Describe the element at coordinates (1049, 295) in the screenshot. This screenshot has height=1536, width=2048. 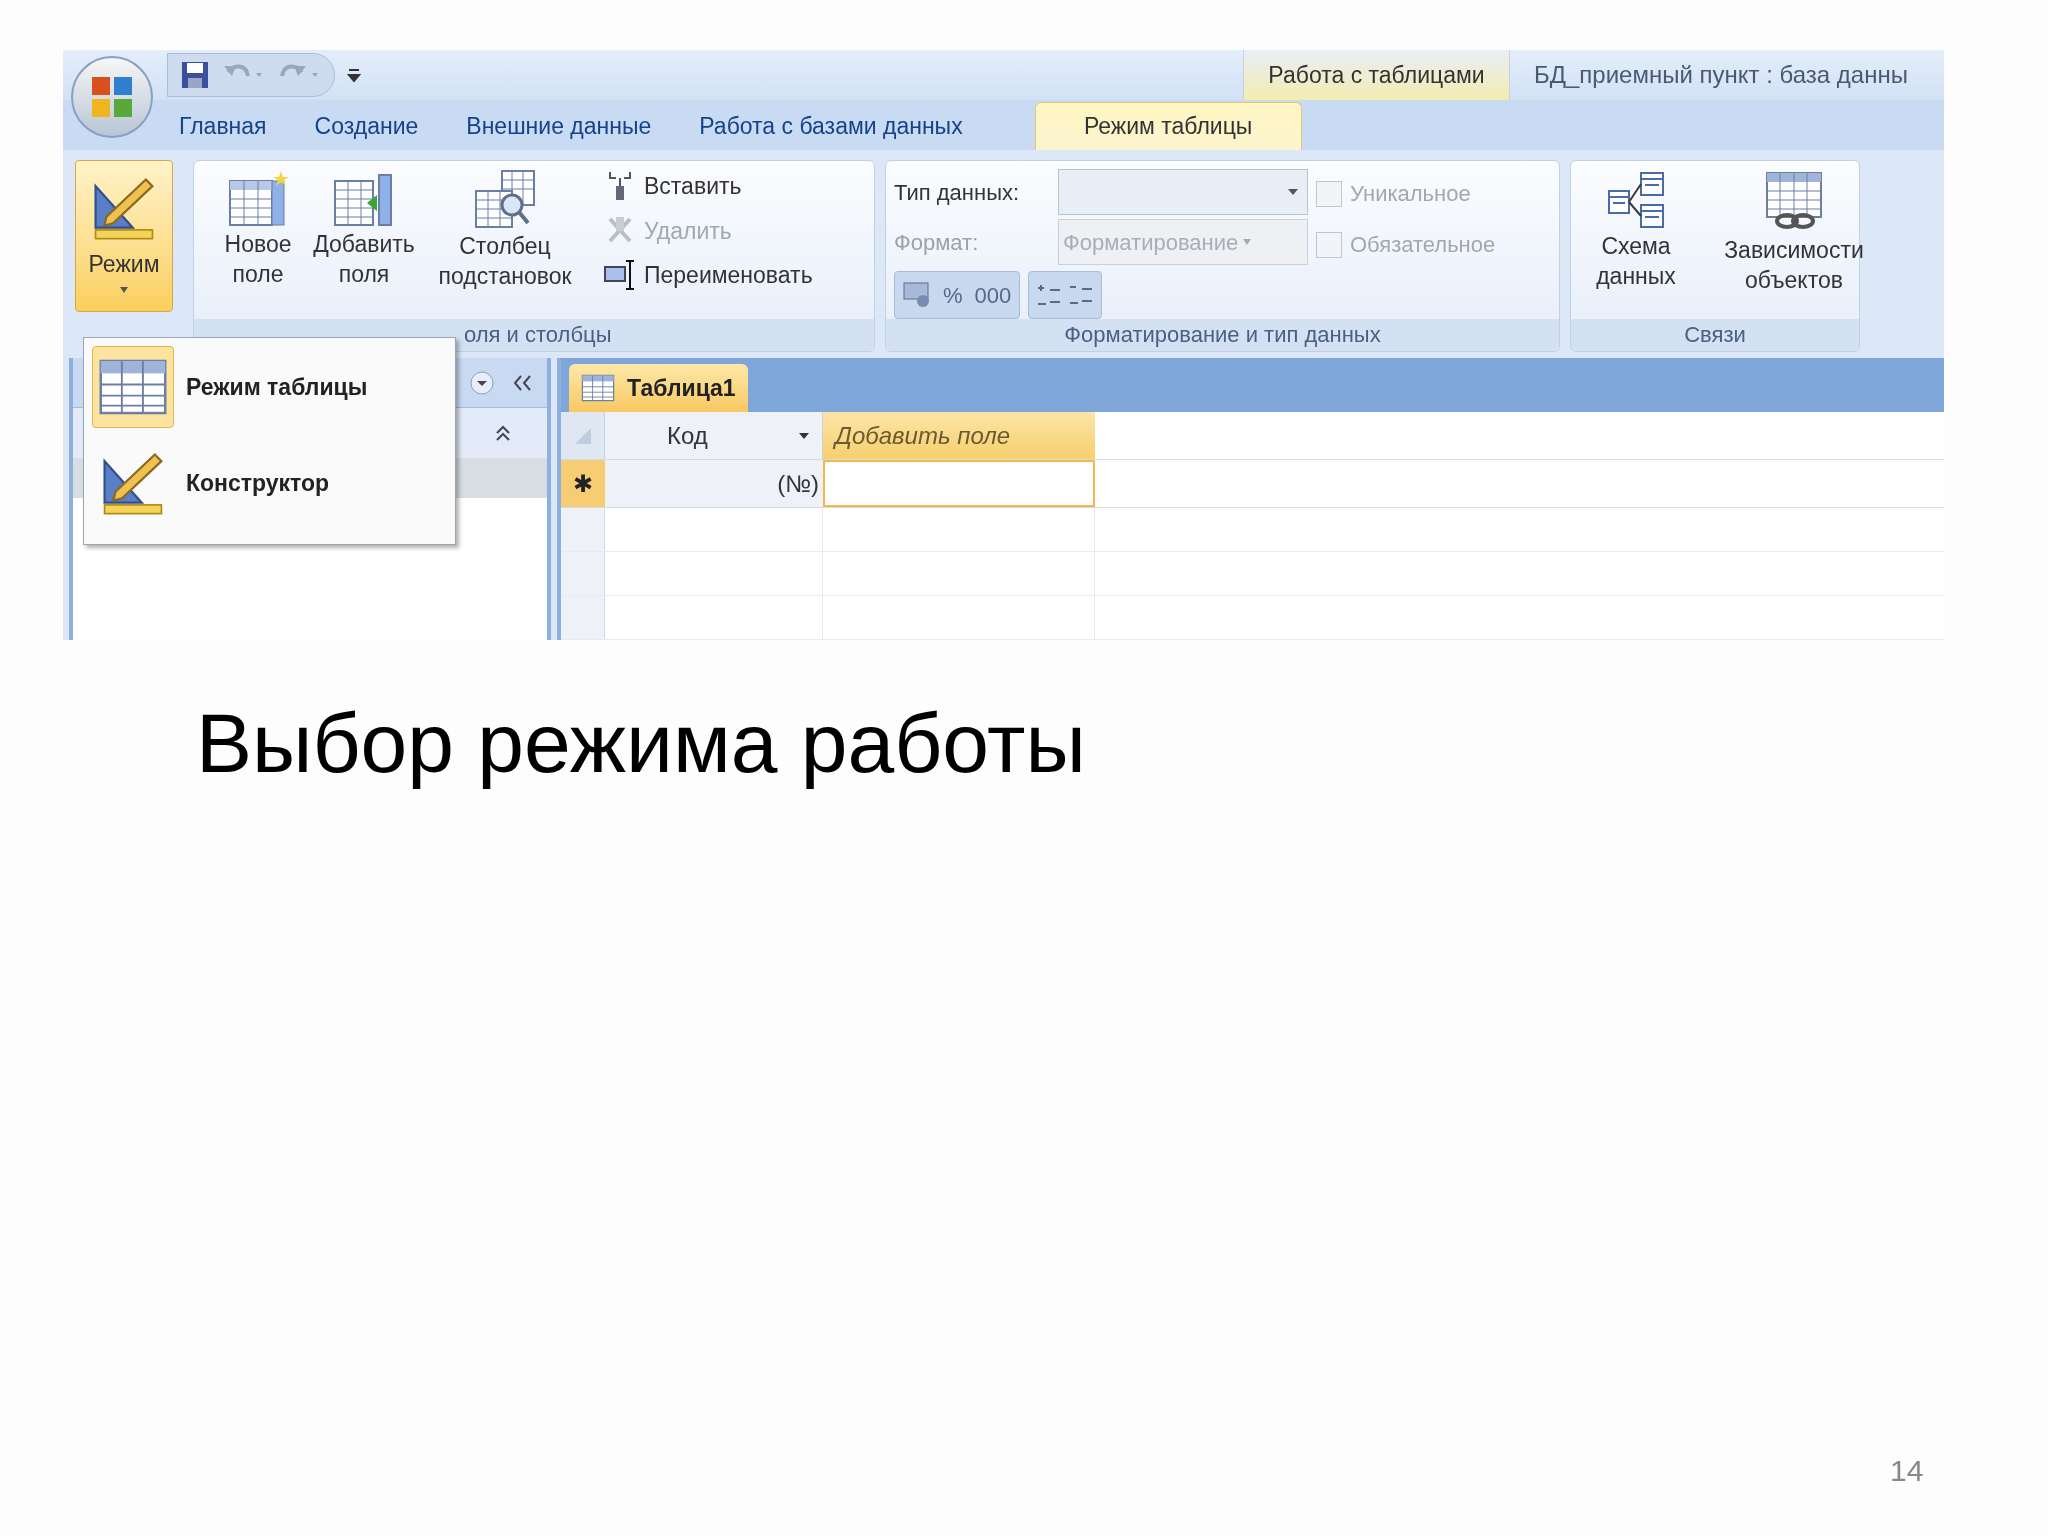
I see `increase-decimals-icon` at that location.